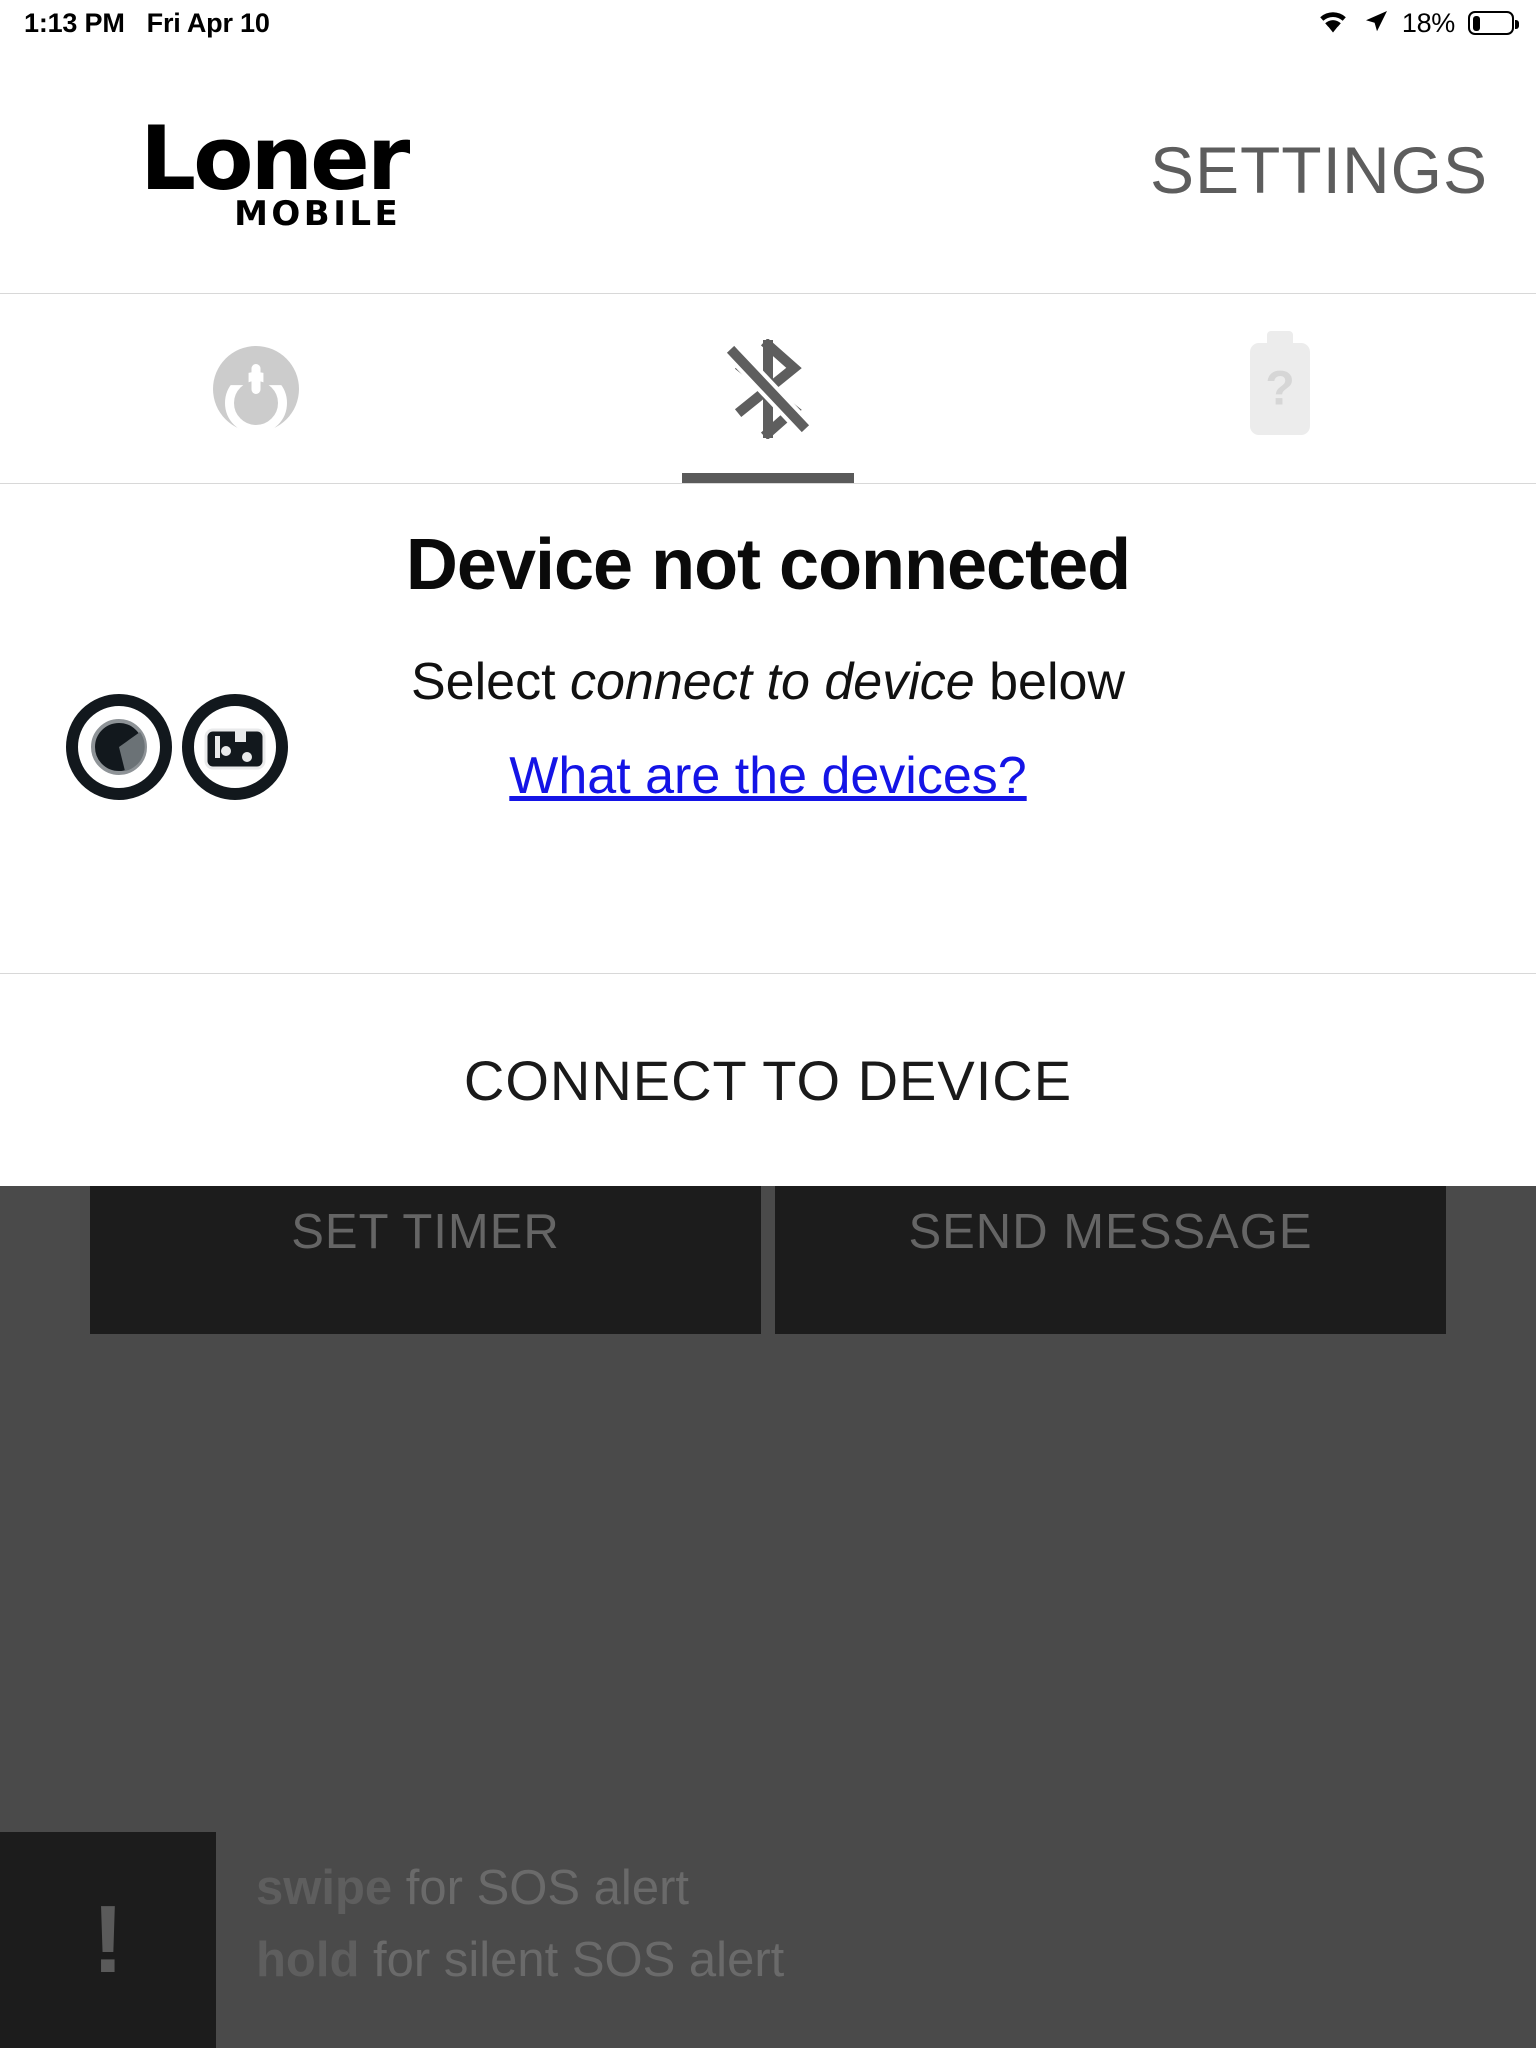  I want to click on set-timer-button: SET TIMER, so click(425, 1260).